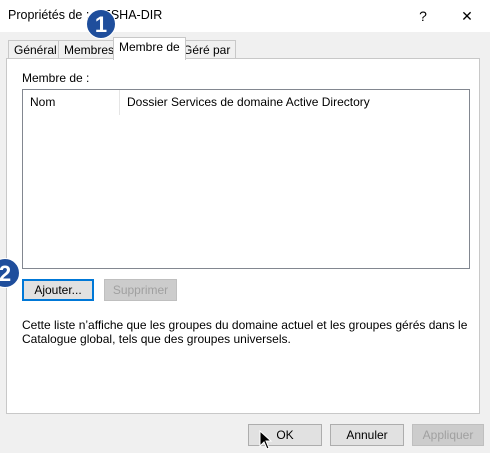 The width and height of the screenshot is (490, 453). I want to click on cancel-button: Annuler, so click(367, 435).